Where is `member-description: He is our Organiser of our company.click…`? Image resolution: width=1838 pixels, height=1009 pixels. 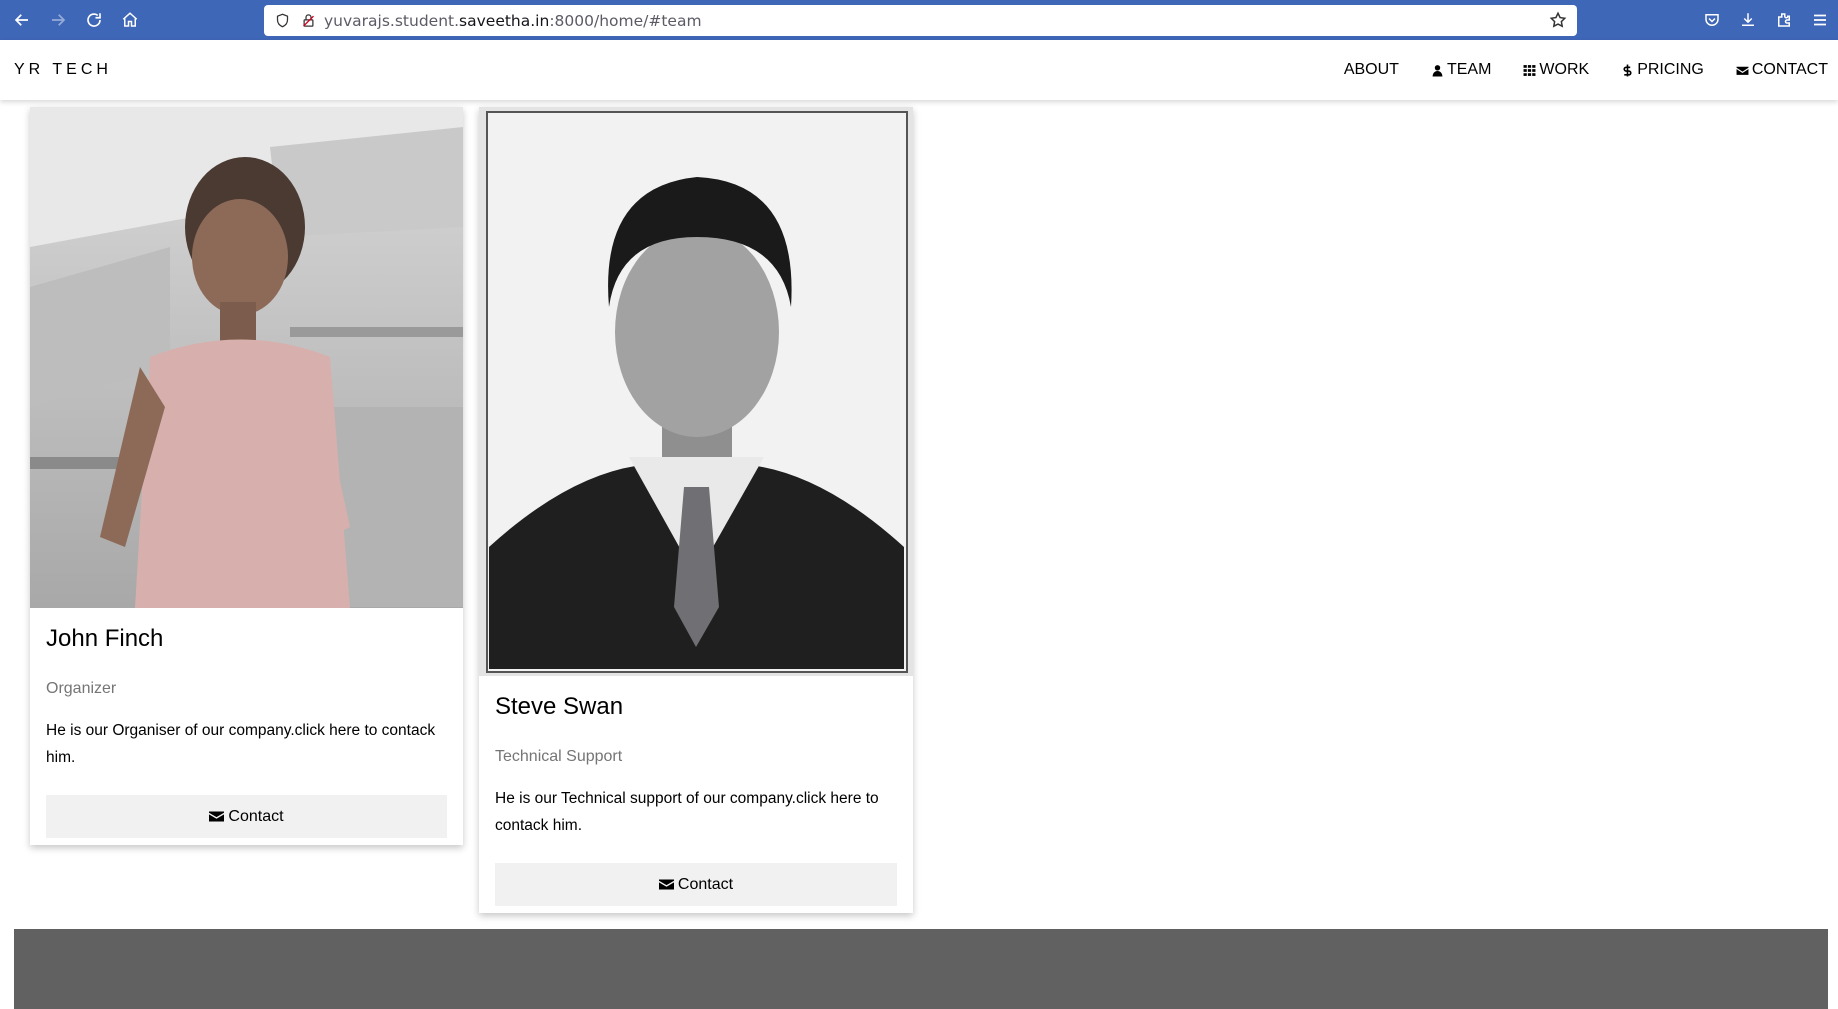
member-description: He is our Organiser of our company.click… is located at coordinates (241, 744).